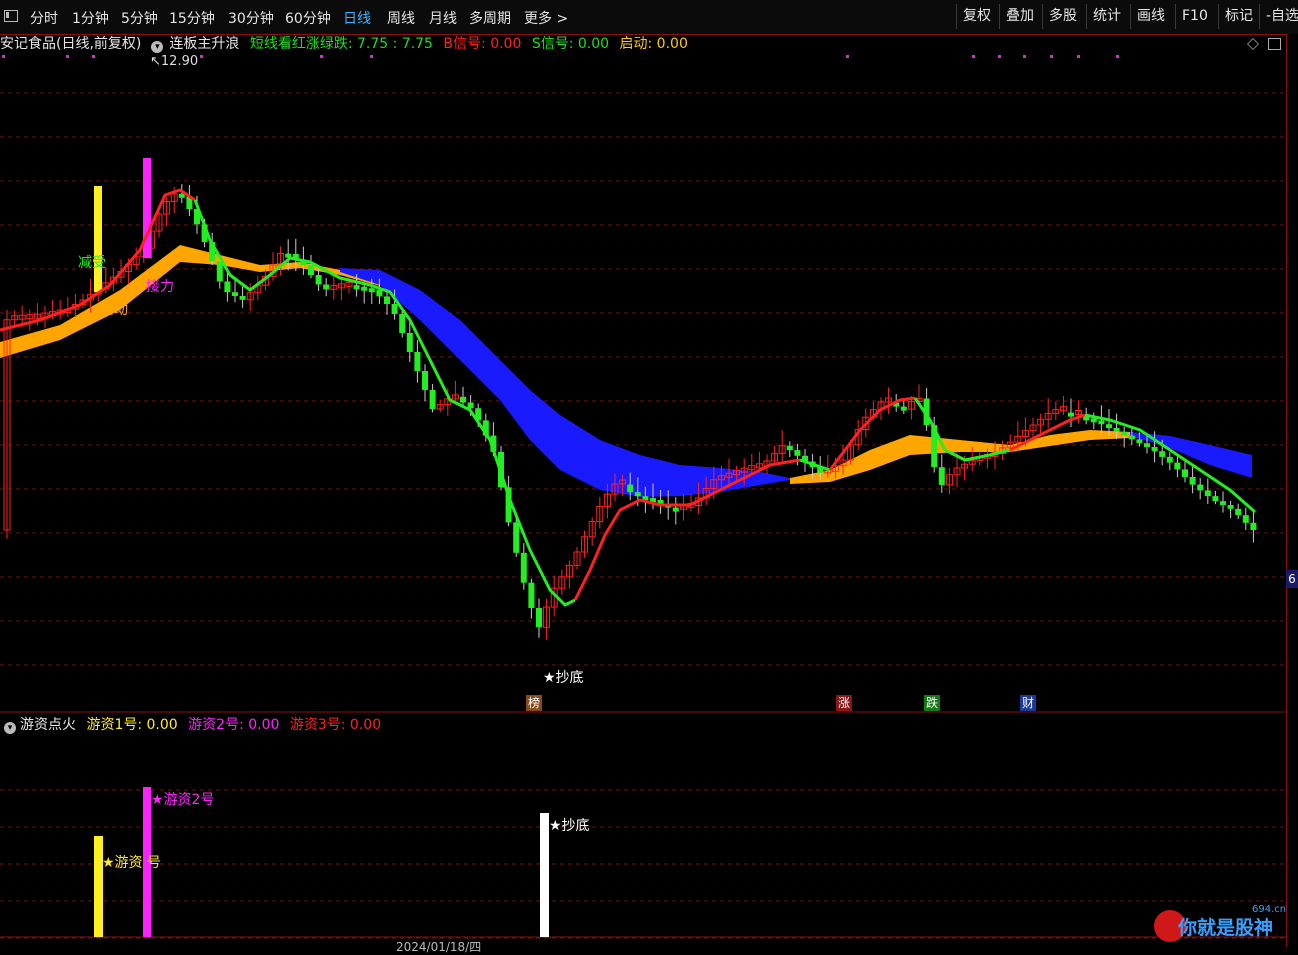 Image resolution: width=1298 pixels, height=955 pixels. Describe the element at coordinates (98, 239) in the screenshot. I see `signal-bar-yellow` at that location.